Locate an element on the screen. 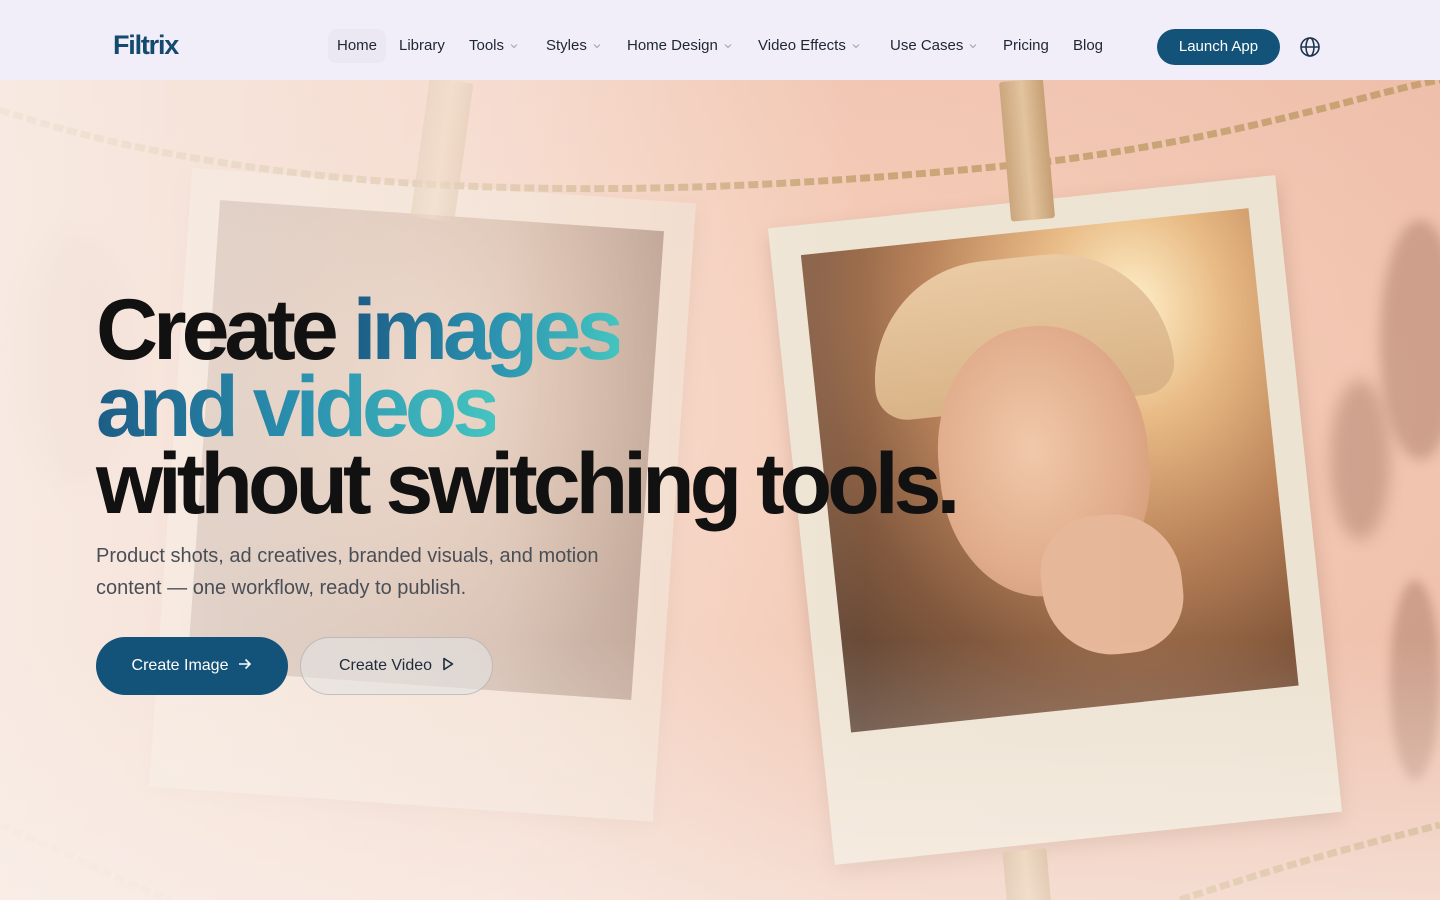 Image resolution: width=1440 pixels, height=900 pixels. nav-item-label: Library is located at coordinates (422, 45).